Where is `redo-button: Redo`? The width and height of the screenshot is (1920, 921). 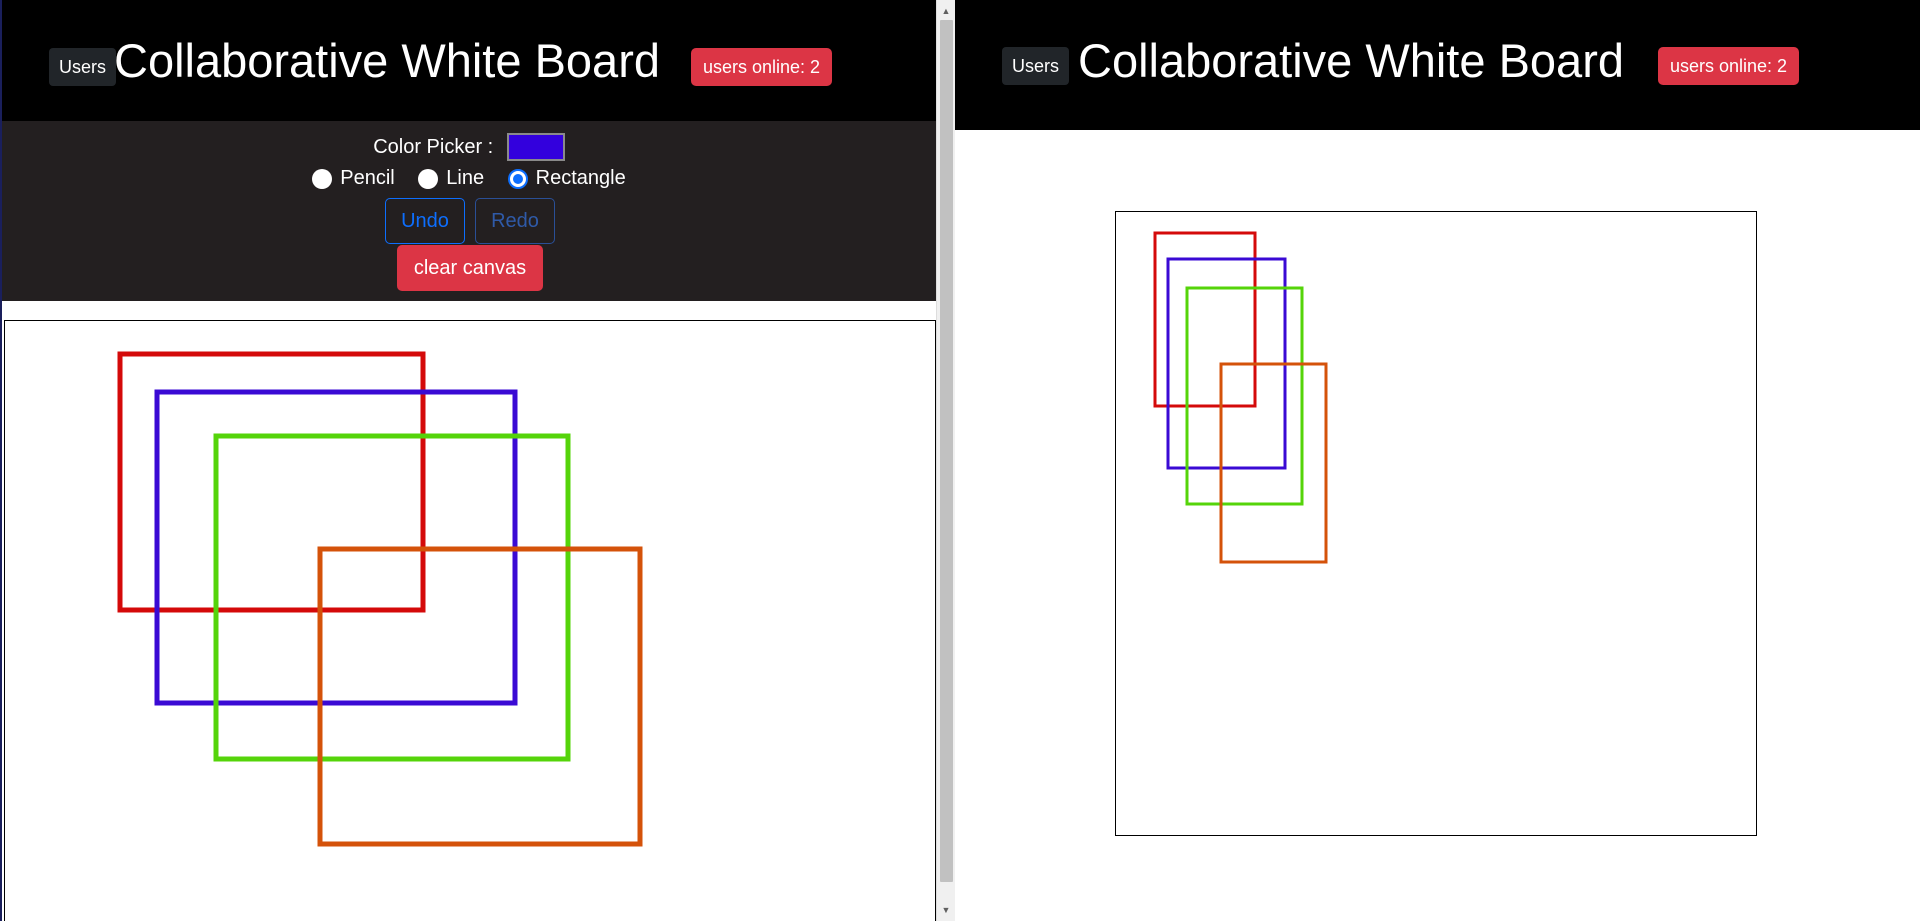
redo-button: Redo is located at coordinates (515, 221).